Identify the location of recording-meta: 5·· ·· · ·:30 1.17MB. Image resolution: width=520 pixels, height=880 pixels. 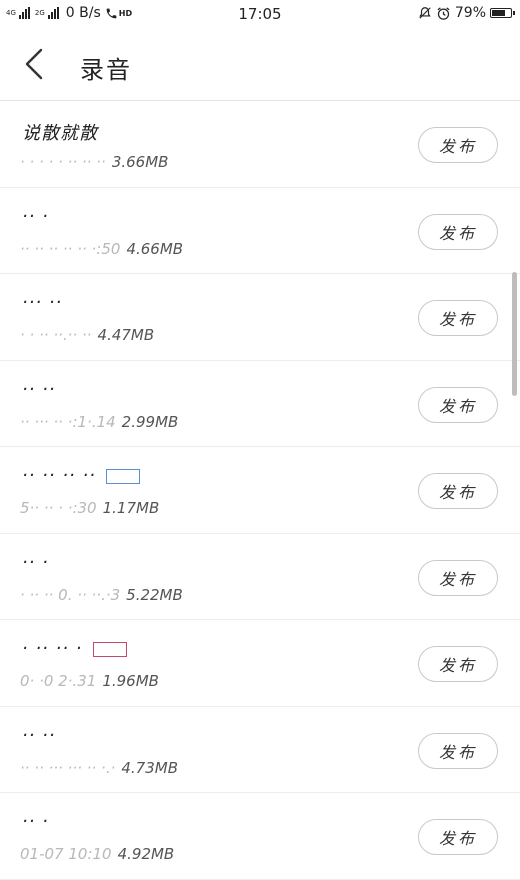
(89, 508).